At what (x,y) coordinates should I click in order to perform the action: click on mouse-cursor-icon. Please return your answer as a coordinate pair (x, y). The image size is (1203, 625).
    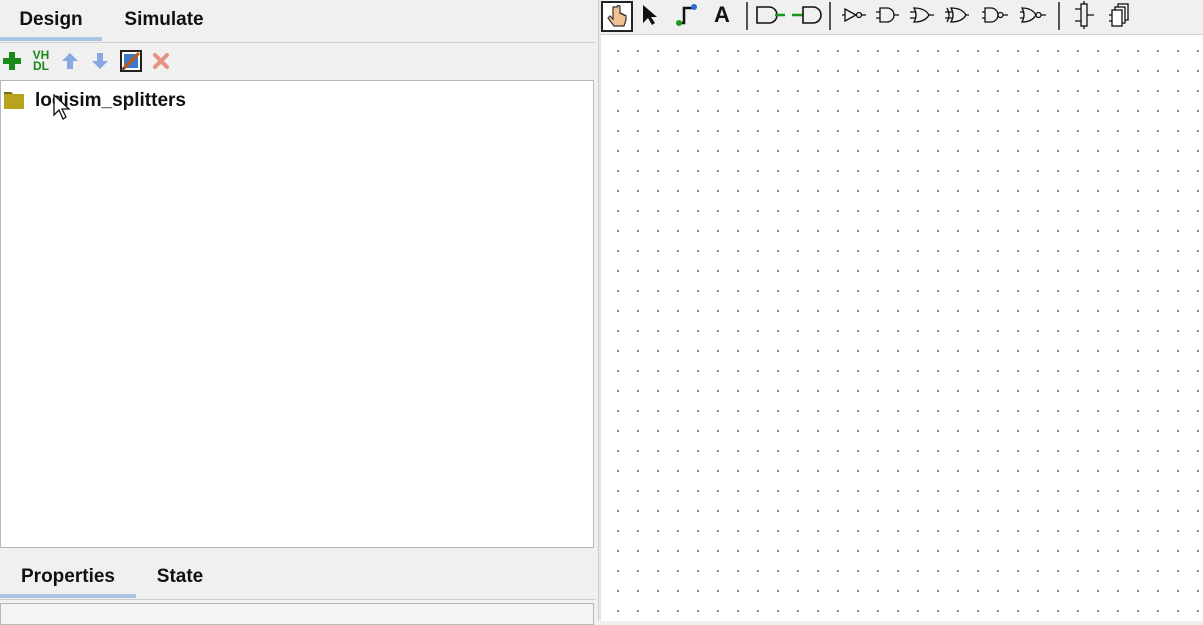
    Looking at the image, I should click on (62, 107).